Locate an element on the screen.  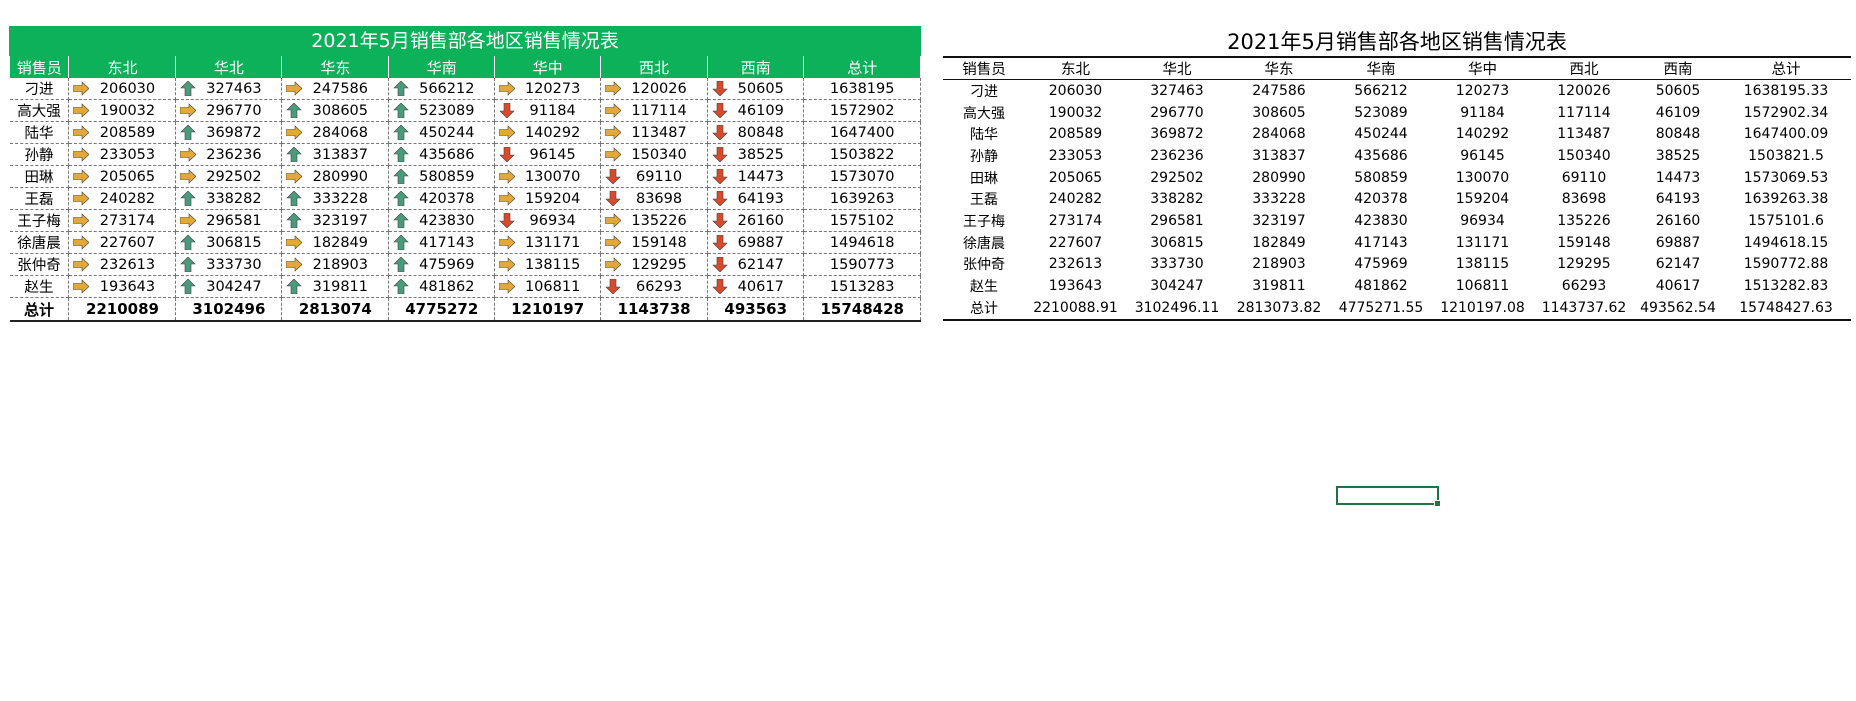
row-total-cell: 1572902 is located at coordinates (862, 110).